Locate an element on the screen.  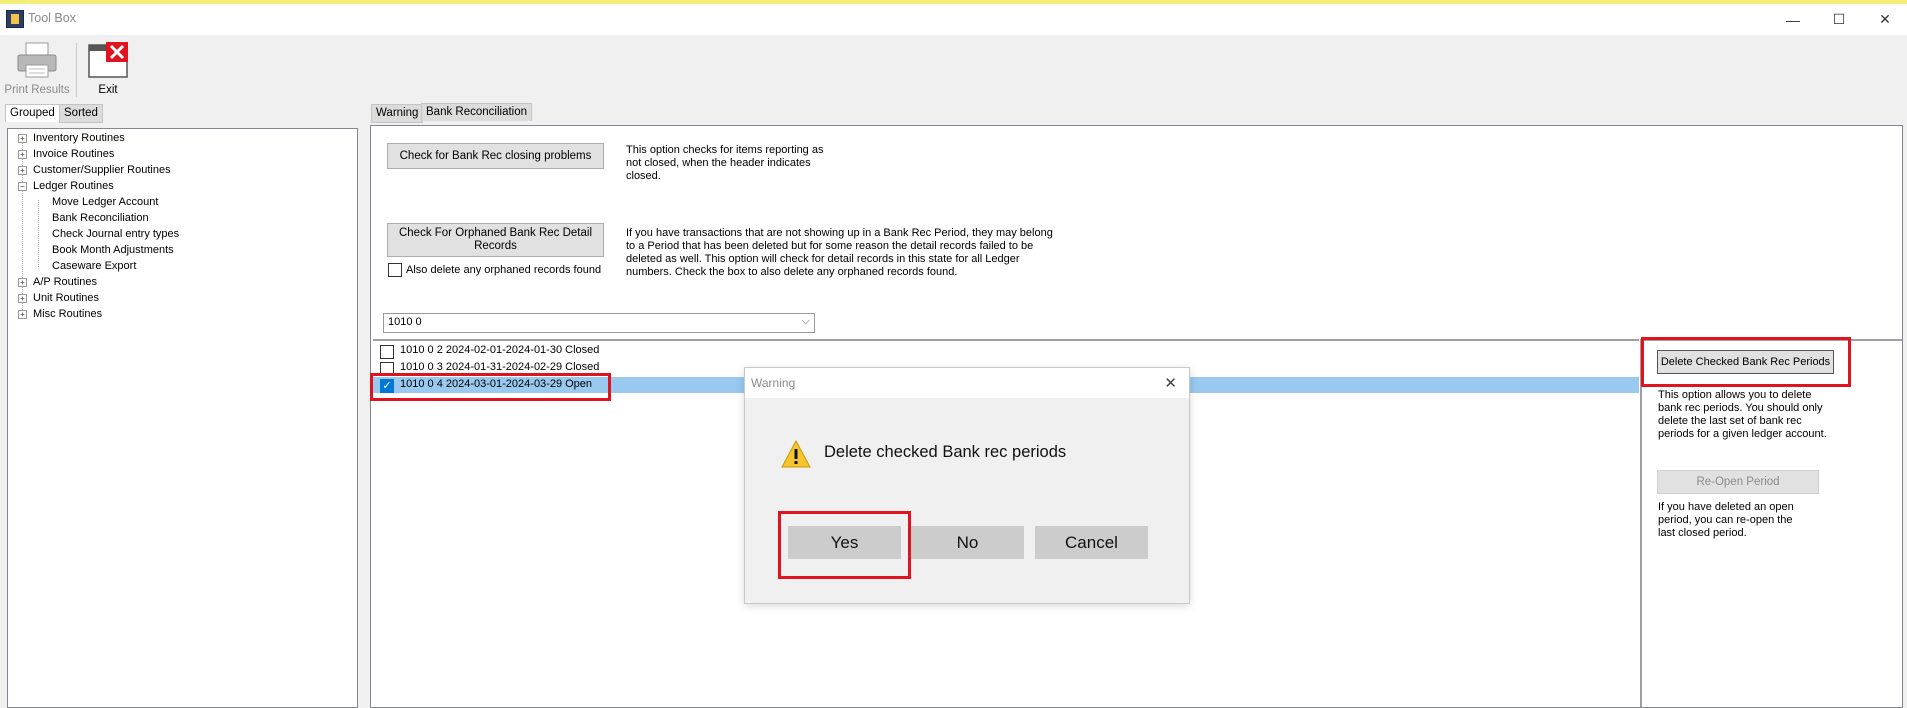
exit-icon is located at coordinates (108, 60).